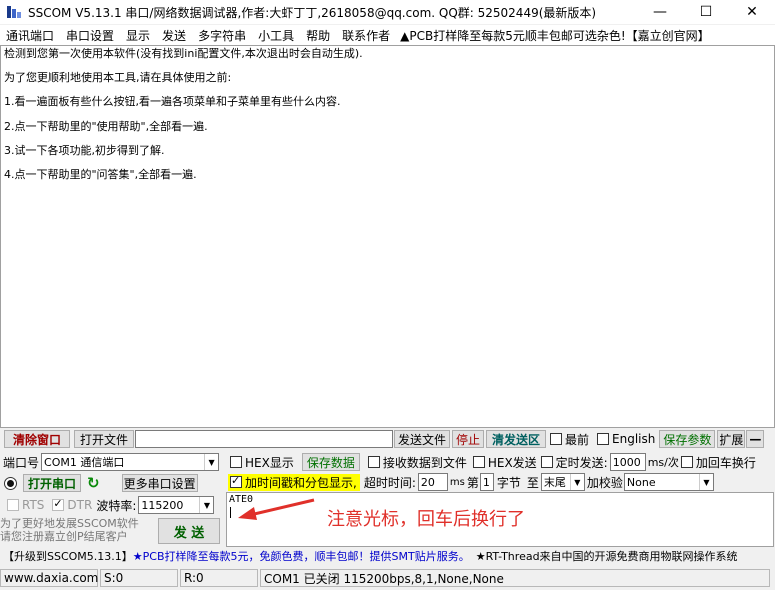 The image size is (775, 590). What do you see at coordinates (100, 174) in the screenshot?
I see `receive-line: 4.点一下帮助里的"问答集",全部看一遍.` at bounding box center [100, 174].